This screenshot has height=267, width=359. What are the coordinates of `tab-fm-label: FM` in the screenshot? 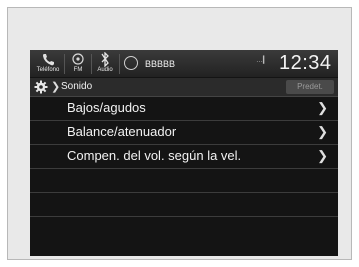 It's located at (78, 70).